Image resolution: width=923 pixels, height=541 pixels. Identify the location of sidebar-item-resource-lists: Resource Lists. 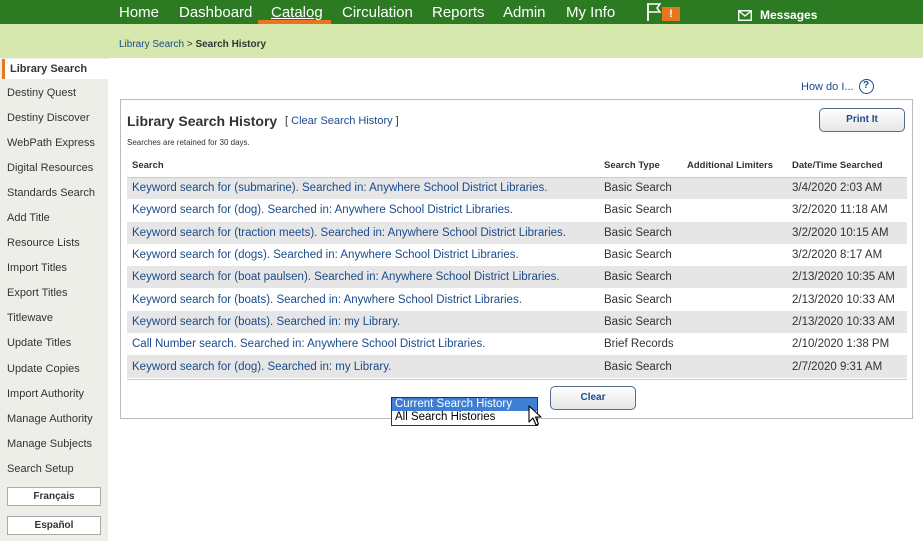
(43, 243).